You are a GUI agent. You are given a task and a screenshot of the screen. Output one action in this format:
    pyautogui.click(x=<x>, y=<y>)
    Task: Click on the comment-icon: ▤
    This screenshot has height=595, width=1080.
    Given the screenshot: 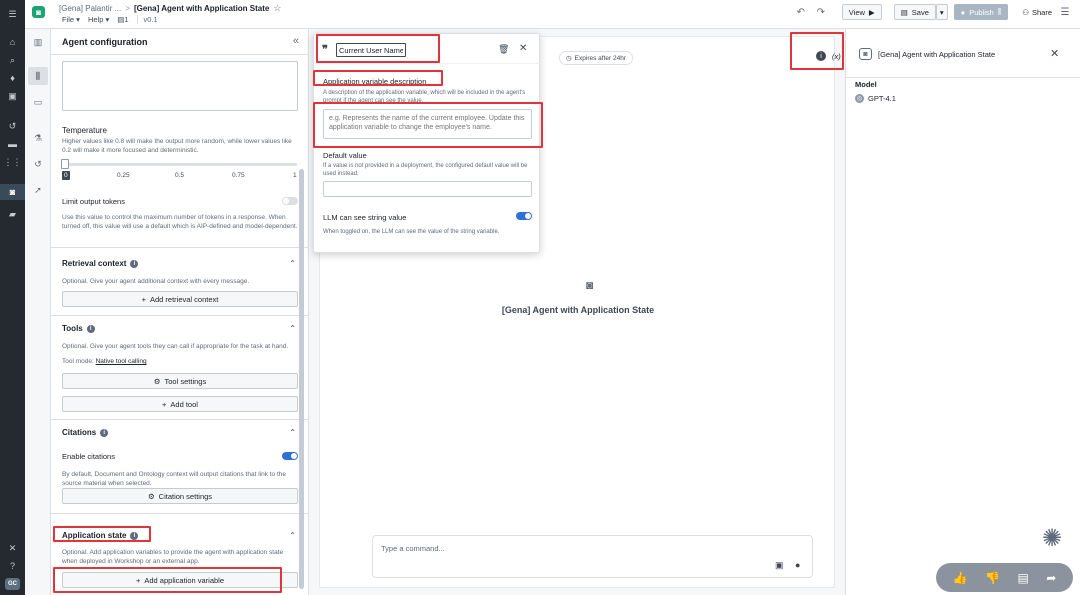 What is the action you would take?
    pyautogui.click(x=1022, y=578)
    